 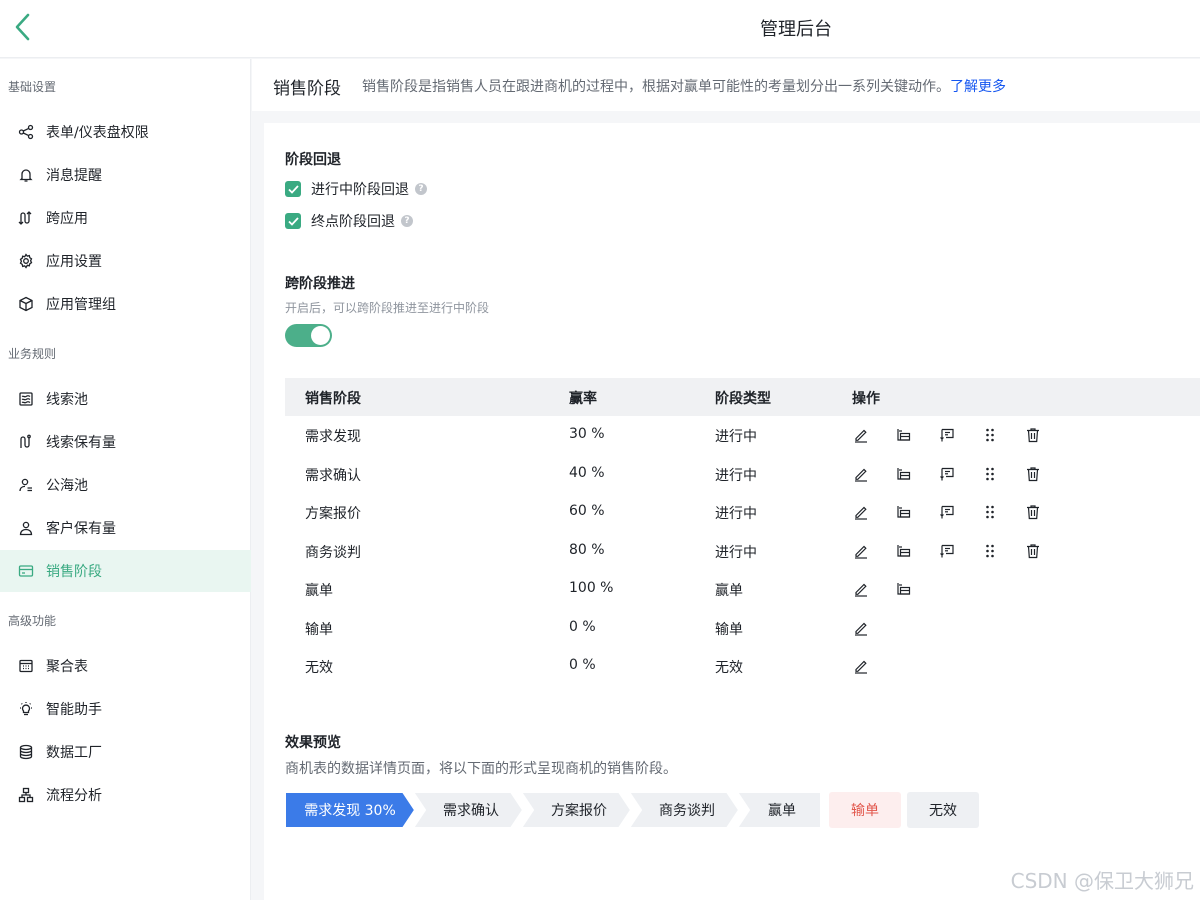 I want to click on bell-icon, so click(x=26, y=175).